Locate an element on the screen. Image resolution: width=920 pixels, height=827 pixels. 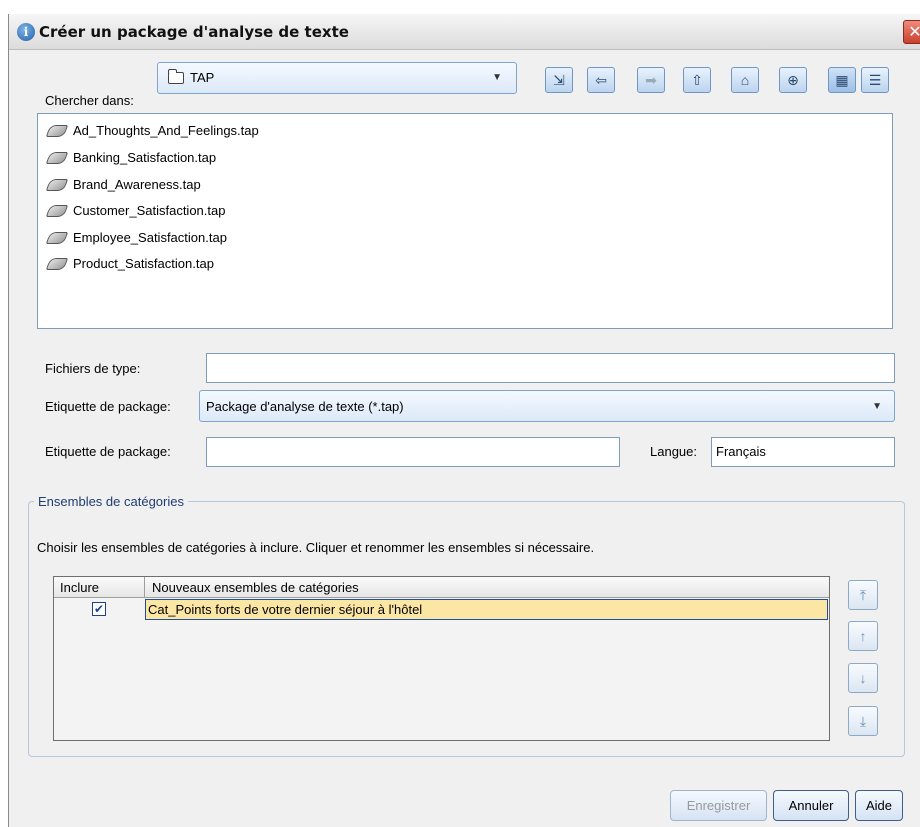
language-value: Français is located at coordinates (741, 451).